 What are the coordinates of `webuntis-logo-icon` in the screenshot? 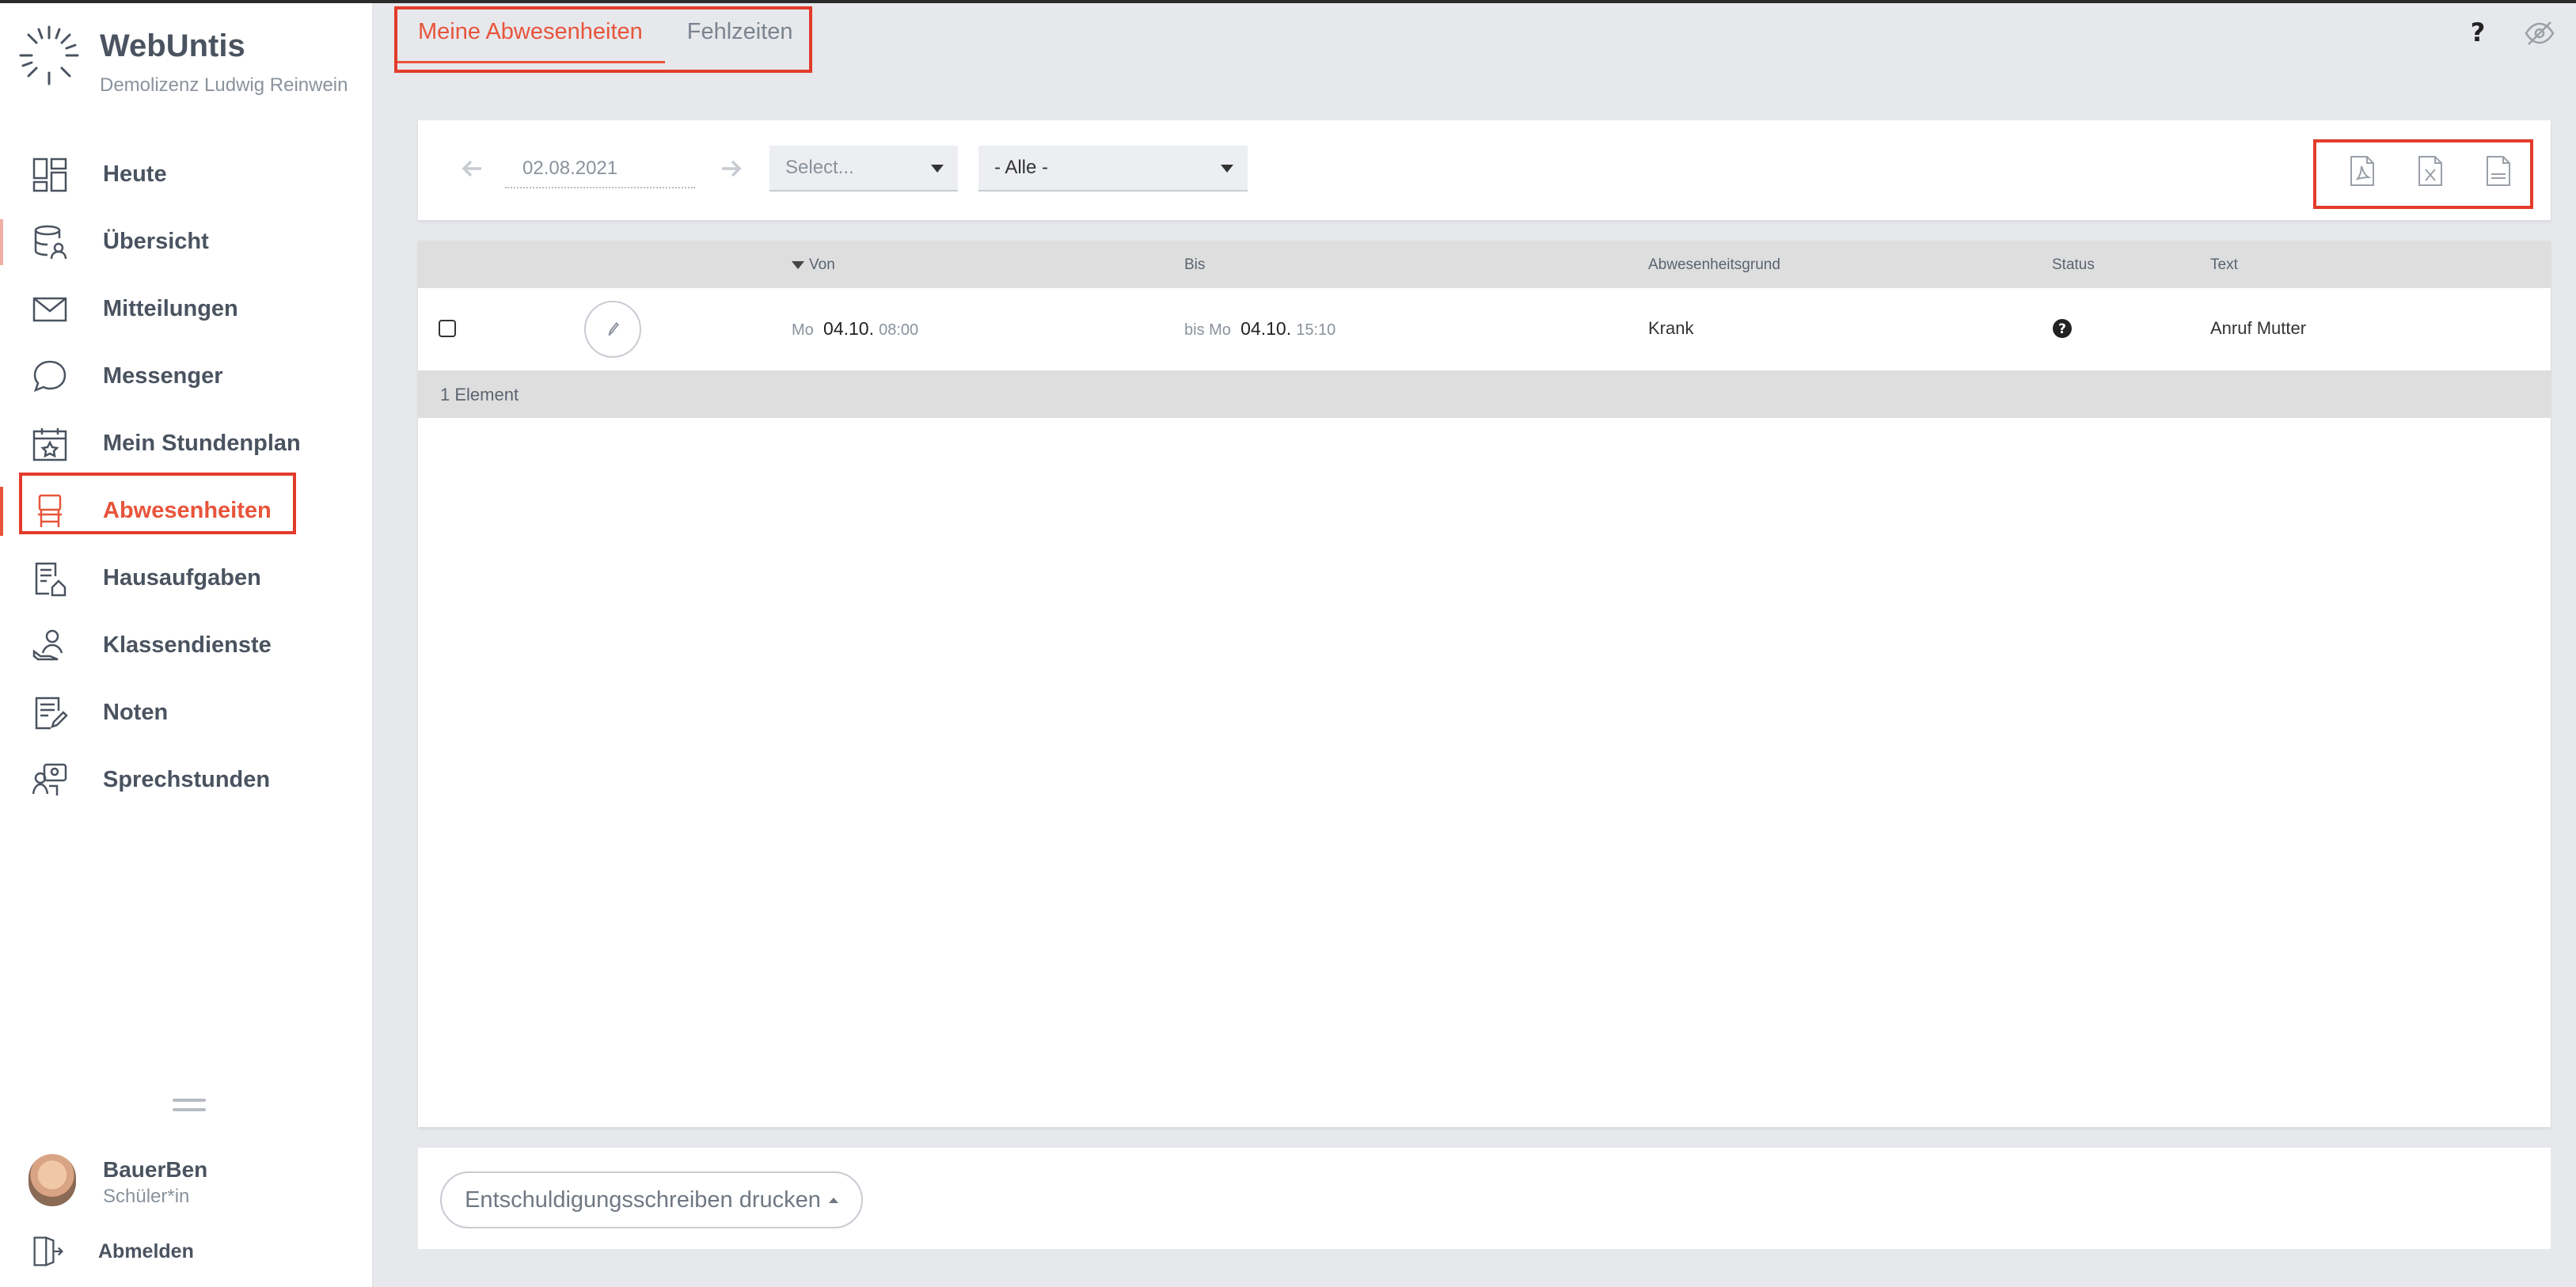 It's located at (49, 55).